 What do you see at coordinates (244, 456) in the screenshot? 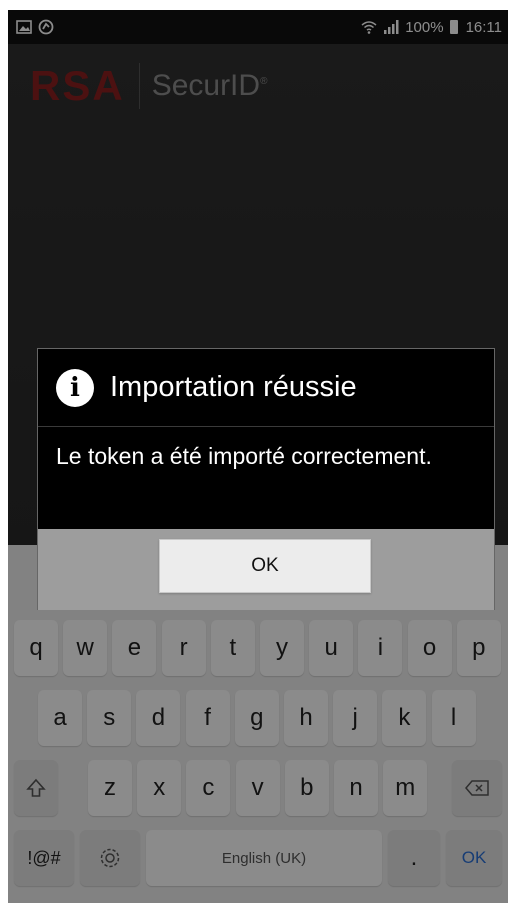
I see `dialog-message: Le token a été importé correctement.` at bounding box center [244, 456].